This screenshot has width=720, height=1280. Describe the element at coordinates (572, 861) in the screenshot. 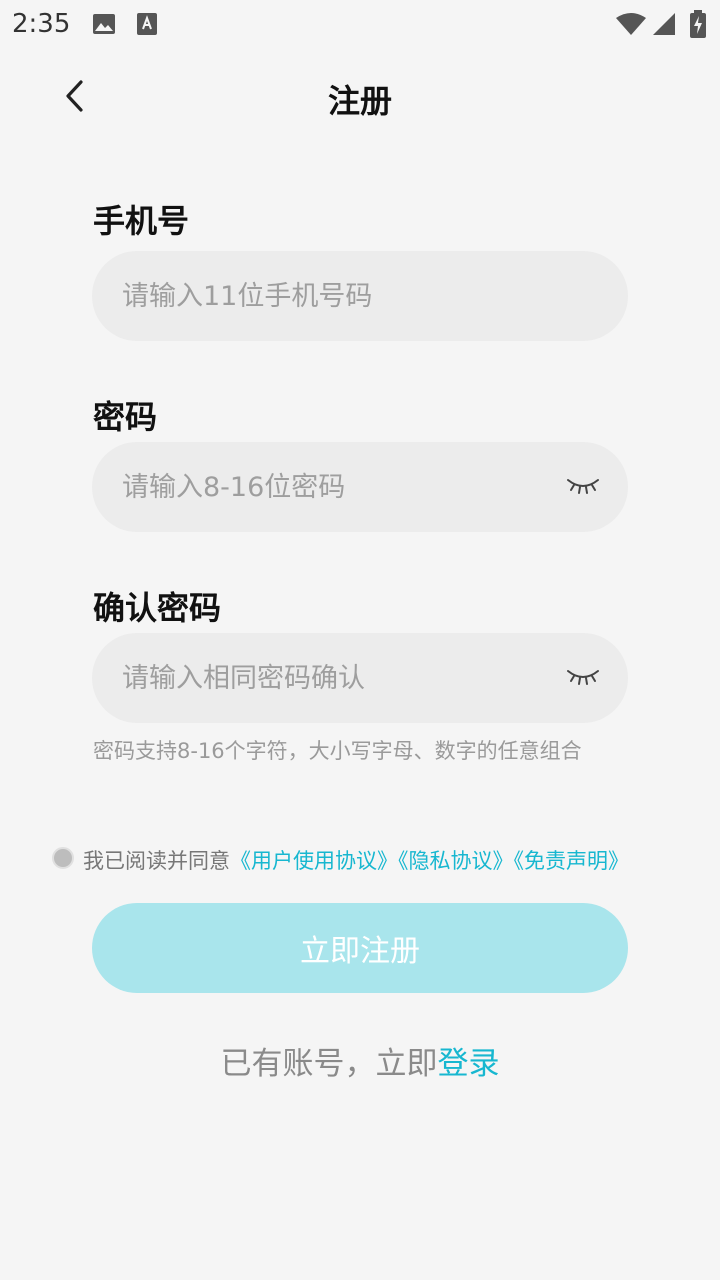

I see `disclaimer-link: 《免责声明》` at that location.